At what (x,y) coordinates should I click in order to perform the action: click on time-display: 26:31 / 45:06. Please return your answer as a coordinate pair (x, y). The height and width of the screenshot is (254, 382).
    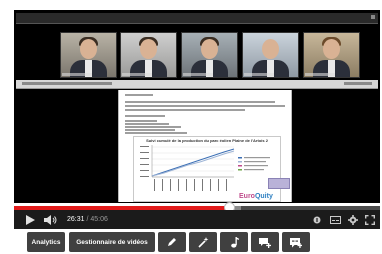
    Looking at the image, I should click on (87, 219).